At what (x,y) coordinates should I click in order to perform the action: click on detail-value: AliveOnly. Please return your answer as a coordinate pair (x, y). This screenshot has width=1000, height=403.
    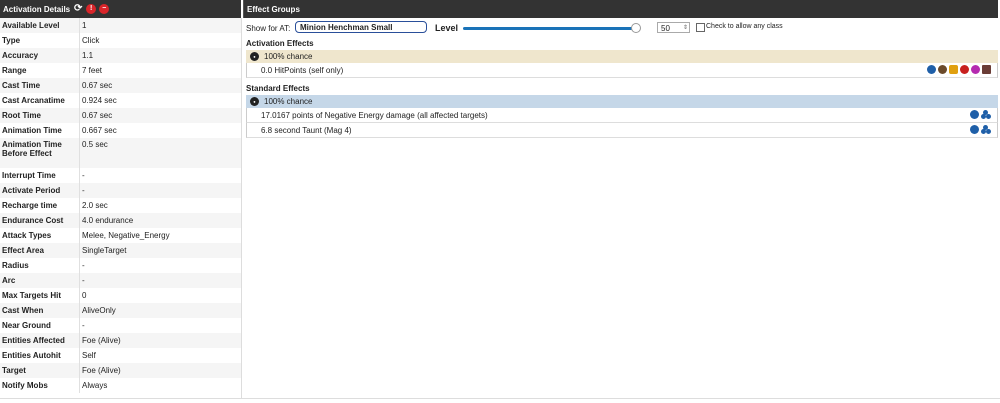
    Looking at the image, I should click on (160, 310).